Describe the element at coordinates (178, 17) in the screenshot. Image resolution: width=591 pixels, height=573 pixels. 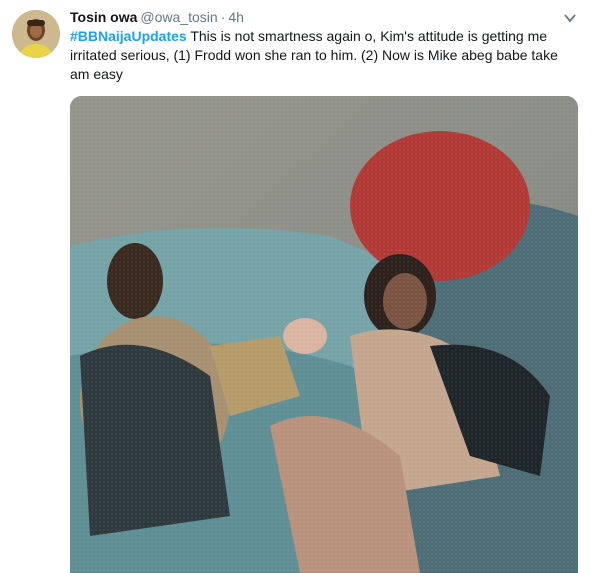
I see `author-handle: @owa_tosin` at that location.